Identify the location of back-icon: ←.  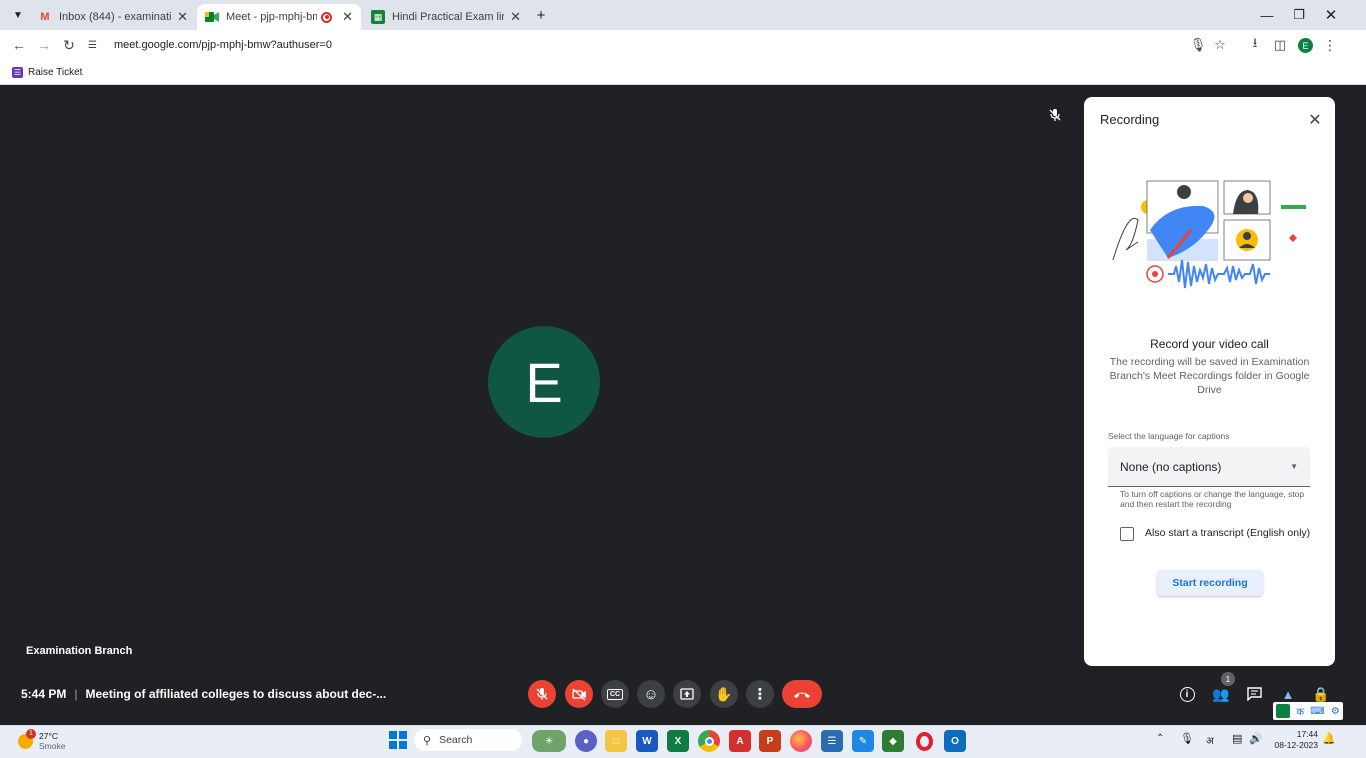
(19, 45).